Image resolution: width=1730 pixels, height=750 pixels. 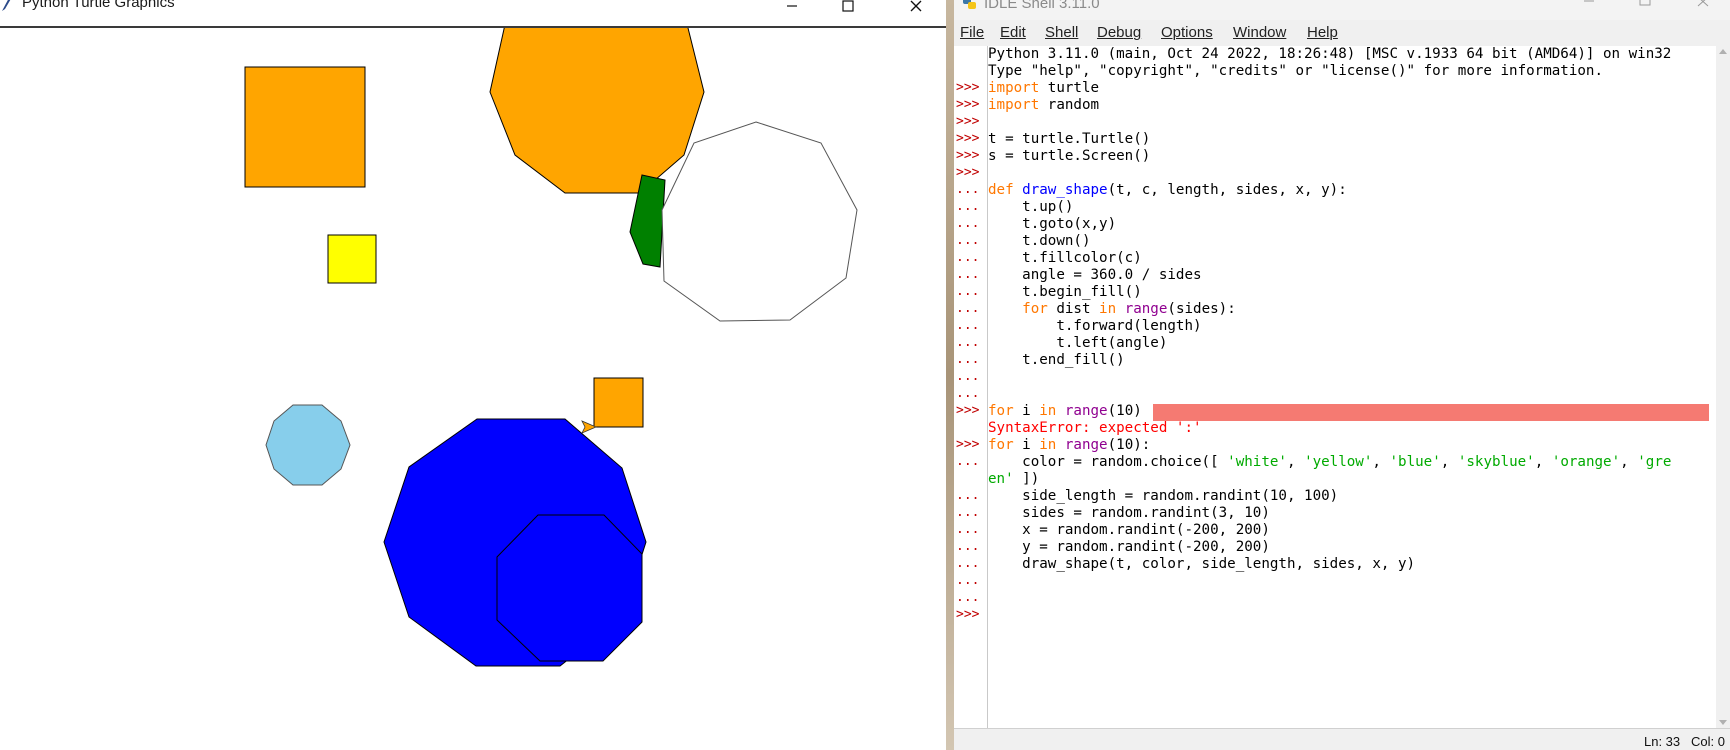 What do you see at coordinates (792, 9) in the screenshot?
I see `minimize-icon` at bounding box center [792, 9].